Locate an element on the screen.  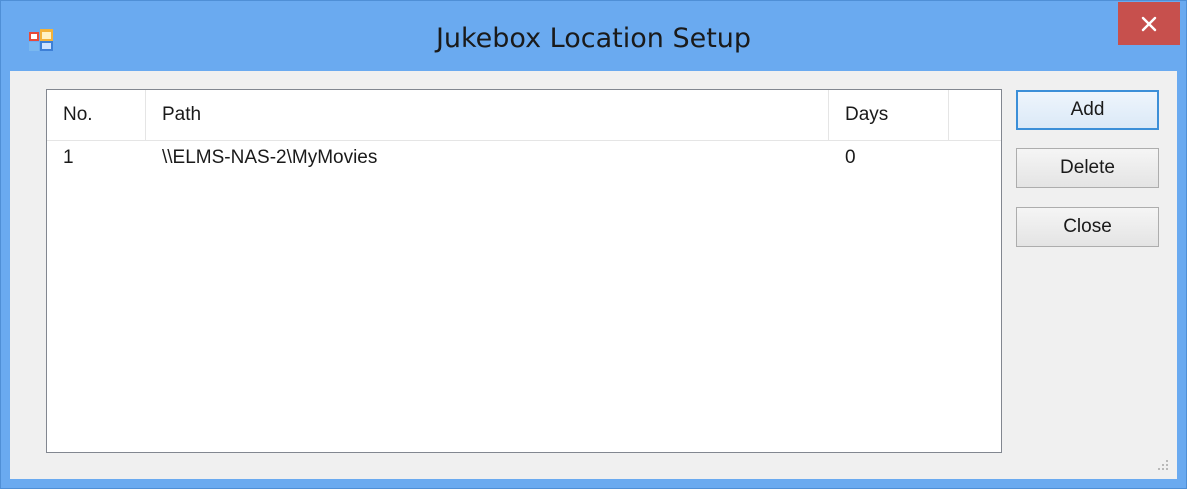
column-header-days: Days is located at coordinates (889, 115).